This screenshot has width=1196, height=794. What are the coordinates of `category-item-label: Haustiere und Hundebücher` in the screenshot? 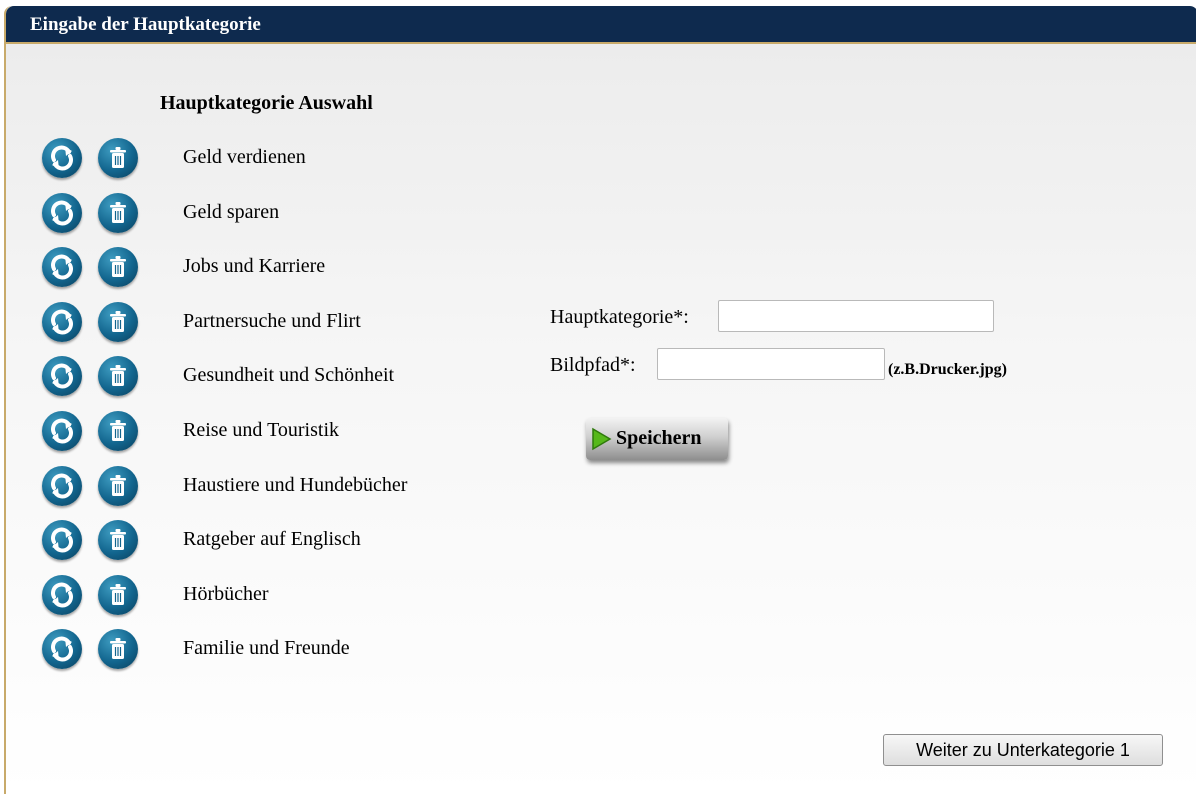 It's located at (295, 484).